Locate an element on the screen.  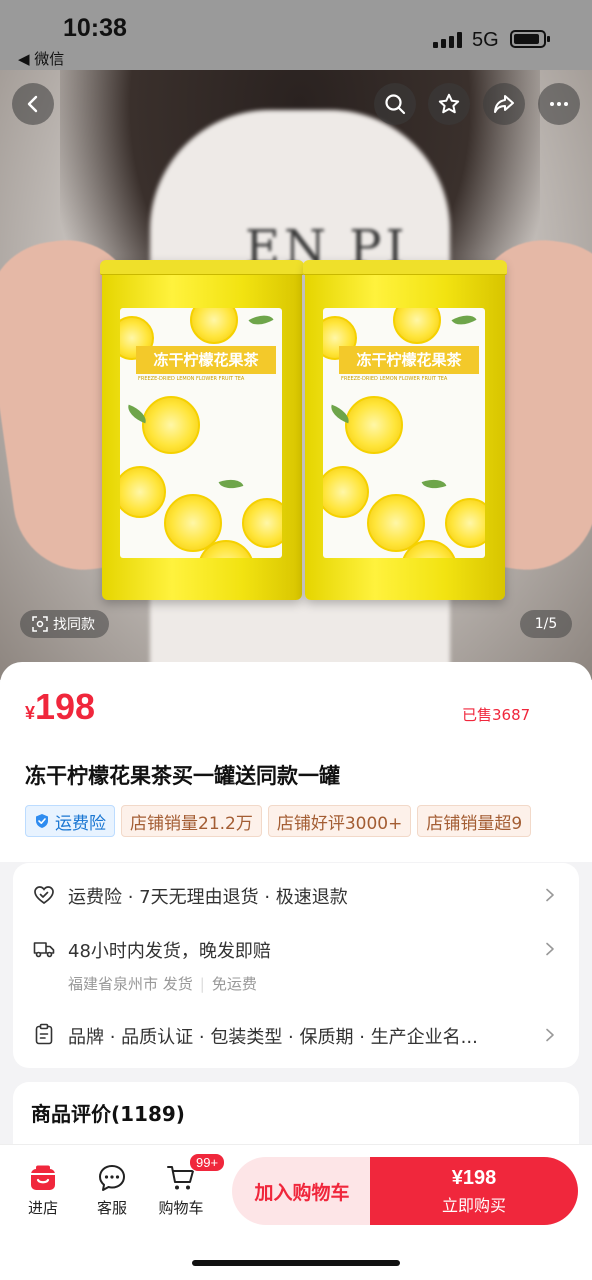
add-to-cart-button: 加入购物车 is located at coordinates (302, 1191).